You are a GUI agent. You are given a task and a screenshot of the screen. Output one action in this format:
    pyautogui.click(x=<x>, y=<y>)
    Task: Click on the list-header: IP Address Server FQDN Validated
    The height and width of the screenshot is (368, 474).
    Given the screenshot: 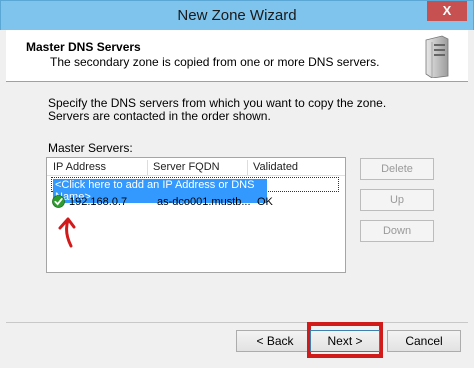 What is the action you would take?
    pyautogui.click(x=196, y=167)
    